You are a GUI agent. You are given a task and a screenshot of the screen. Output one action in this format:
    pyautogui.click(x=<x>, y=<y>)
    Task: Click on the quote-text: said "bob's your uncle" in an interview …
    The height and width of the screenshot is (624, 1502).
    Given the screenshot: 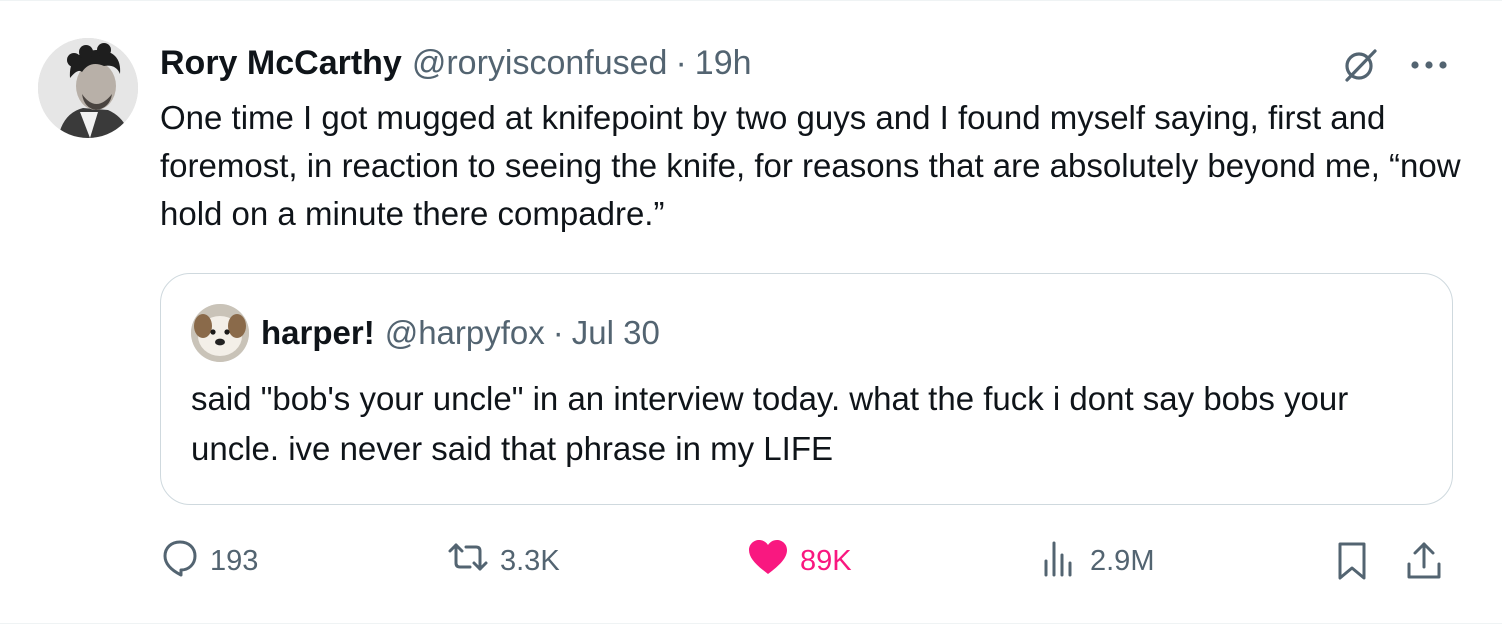 What is the action you would take?
    pyautogui.click(x=770, y=423)
    